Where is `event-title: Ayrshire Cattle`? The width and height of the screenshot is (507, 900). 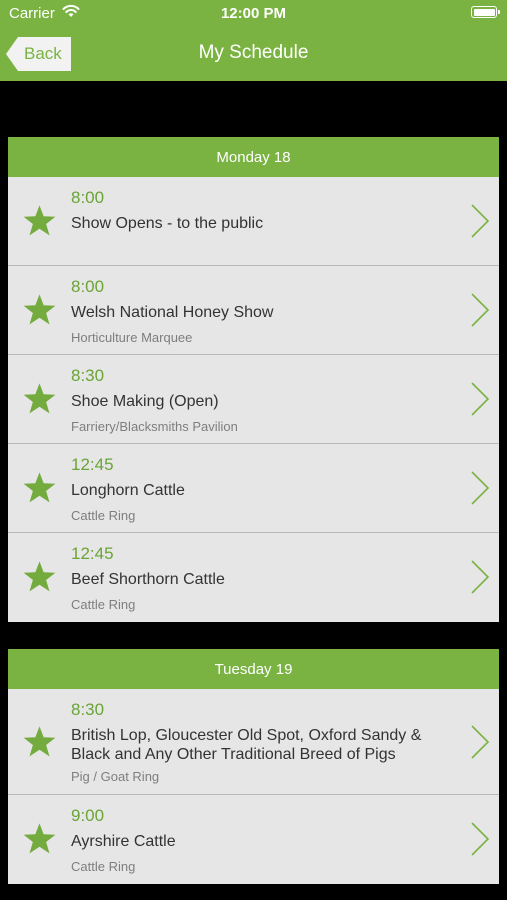 event-title: Ayrshire Cattle is located at coordinates (123, 841).